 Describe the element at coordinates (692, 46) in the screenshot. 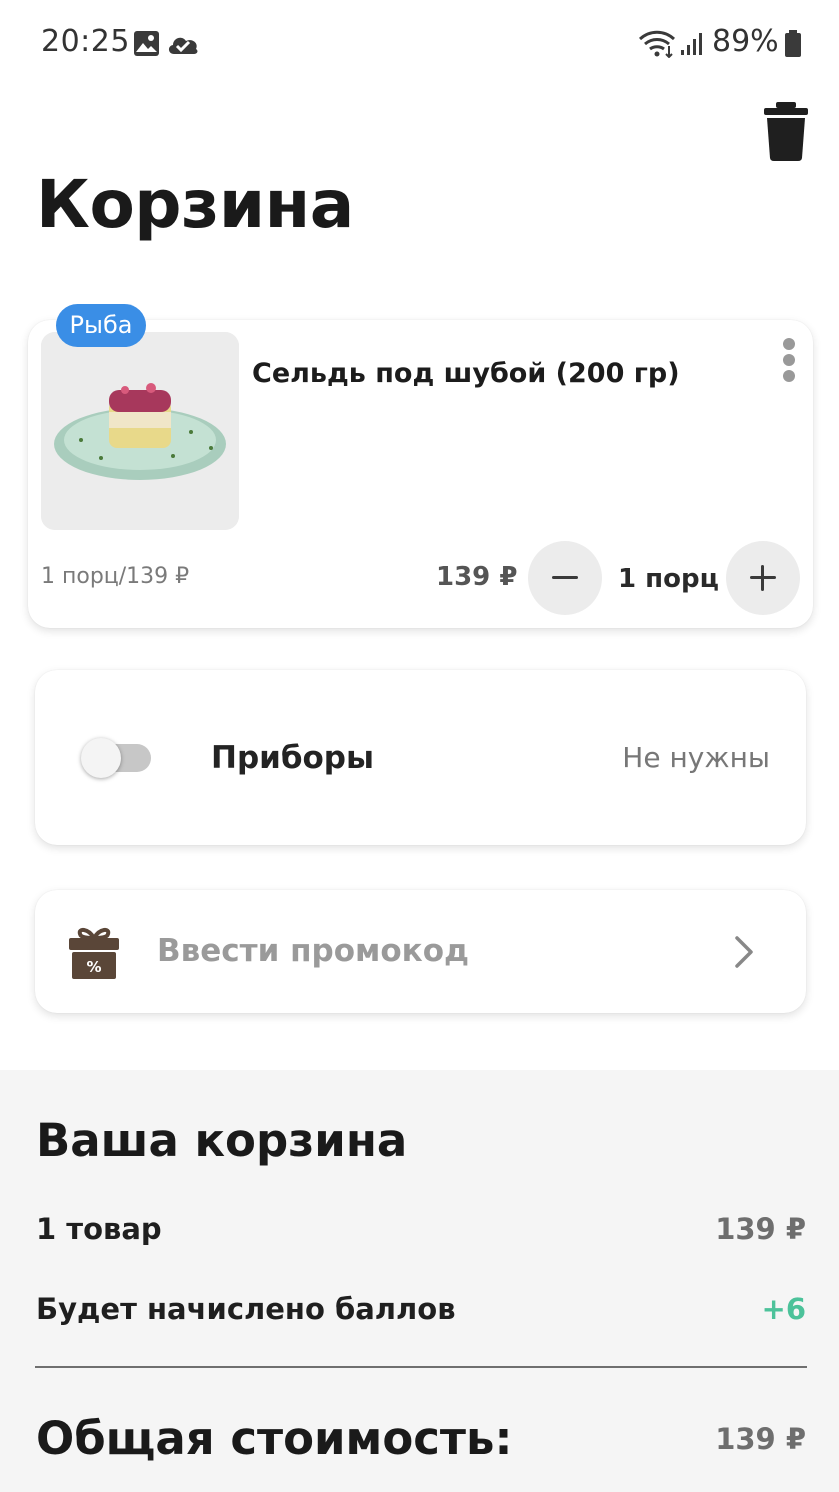

I see `signal-icon` at that location.